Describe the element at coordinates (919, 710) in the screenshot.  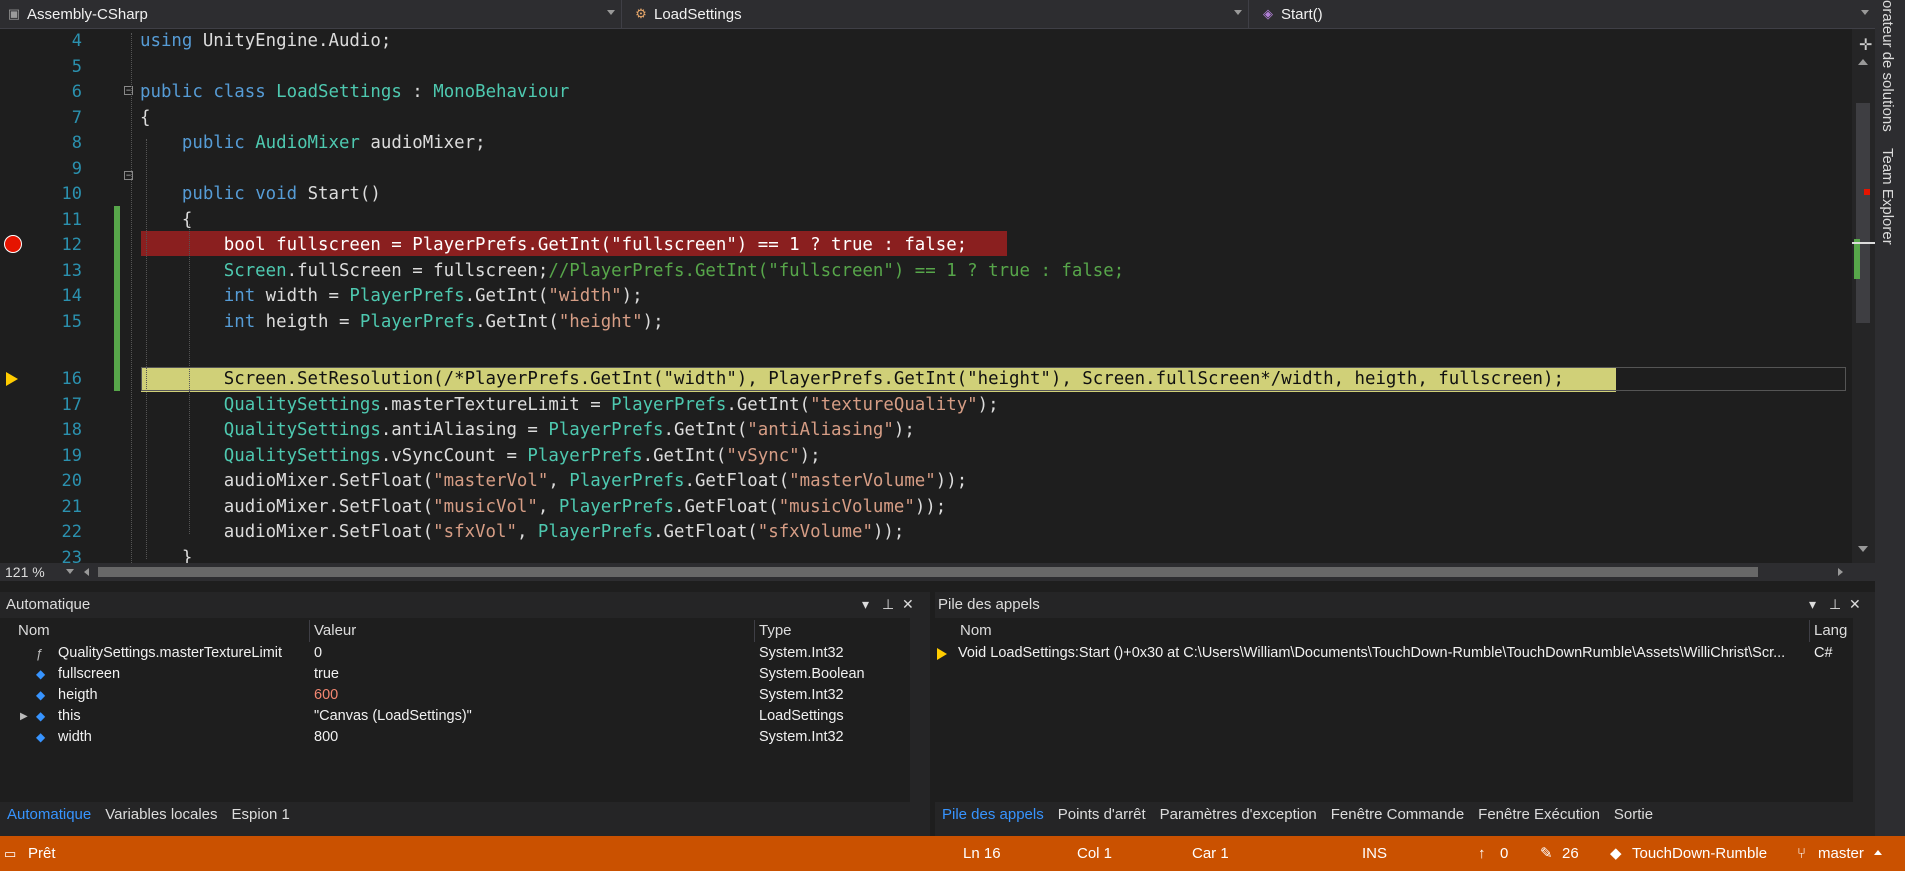
I see `autos-scrollbar` at that location.